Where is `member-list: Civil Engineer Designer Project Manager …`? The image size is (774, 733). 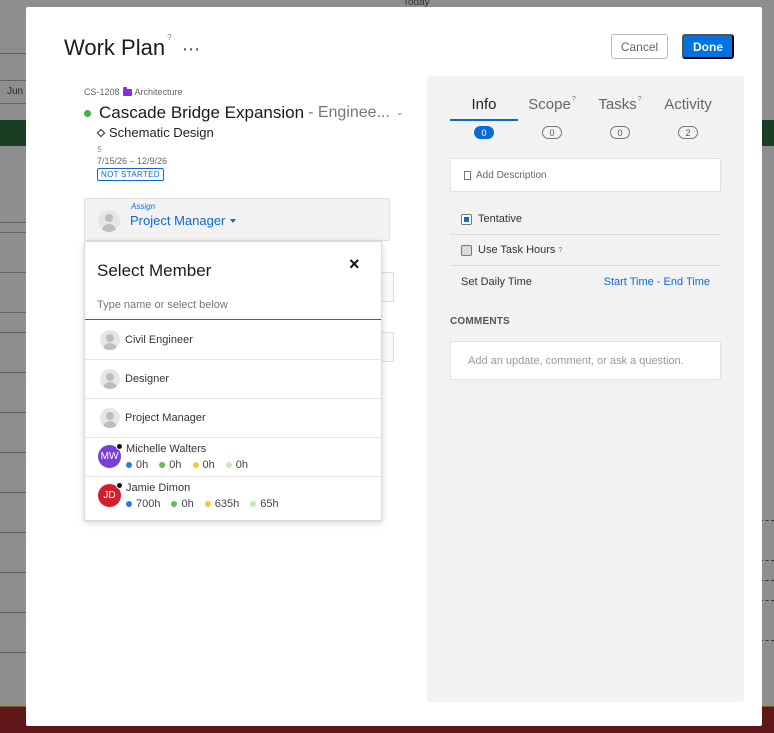
member-list: Civil Engineer Designer Project Manager … is located at coordinates (233, 418).